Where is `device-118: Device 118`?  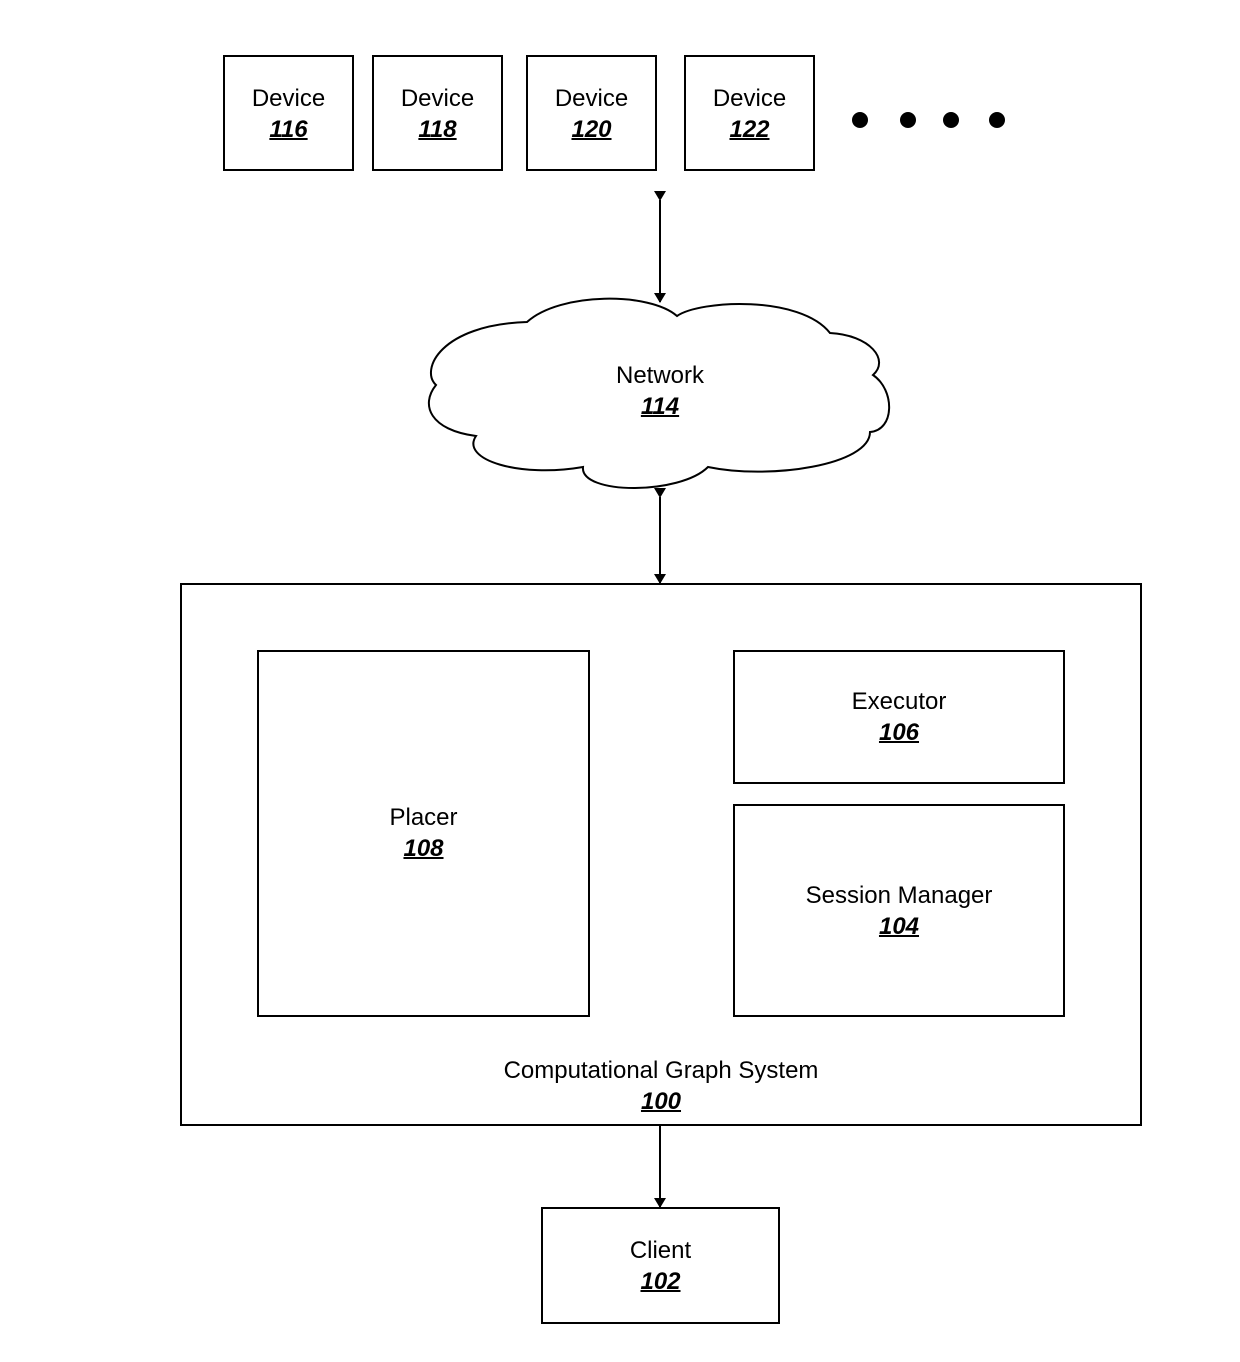
device-118: Device 118 is located at coordinates (437, 113).